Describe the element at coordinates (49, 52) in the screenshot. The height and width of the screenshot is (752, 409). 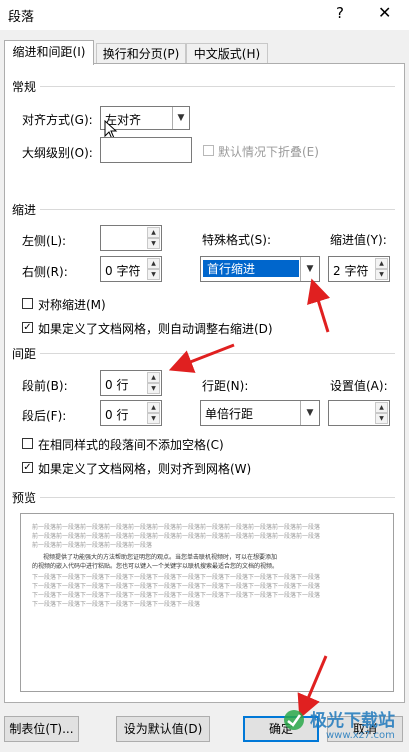
I see `tab-indent-spacing: 缩进和间距(I)` at that location.